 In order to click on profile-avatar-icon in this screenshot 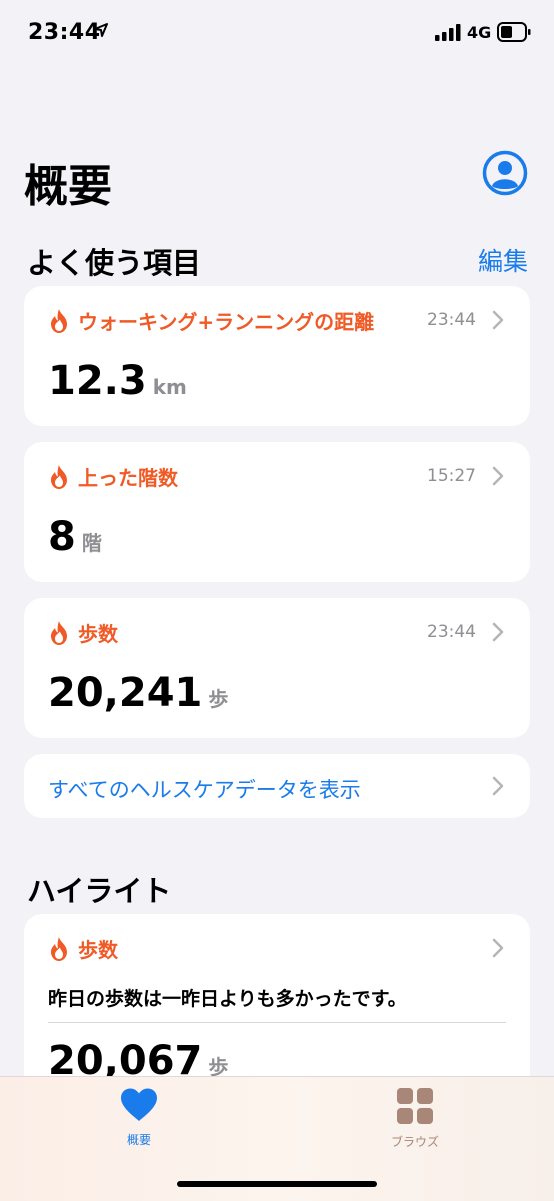, I will do `click(505, 173)`.